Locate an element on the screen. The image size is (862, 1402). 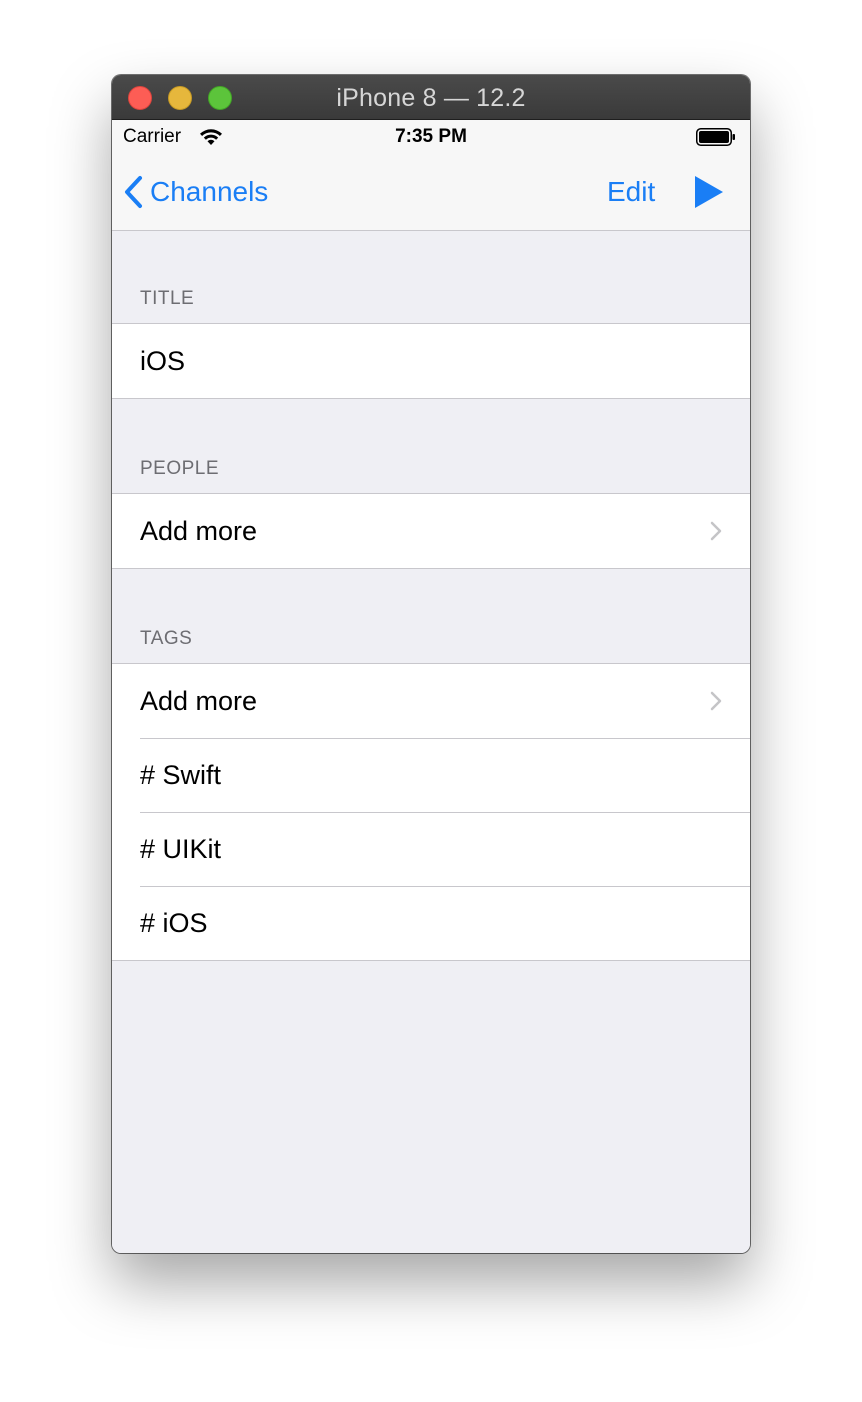
section-header-title: TITLE is located at coordinates (167, 298).